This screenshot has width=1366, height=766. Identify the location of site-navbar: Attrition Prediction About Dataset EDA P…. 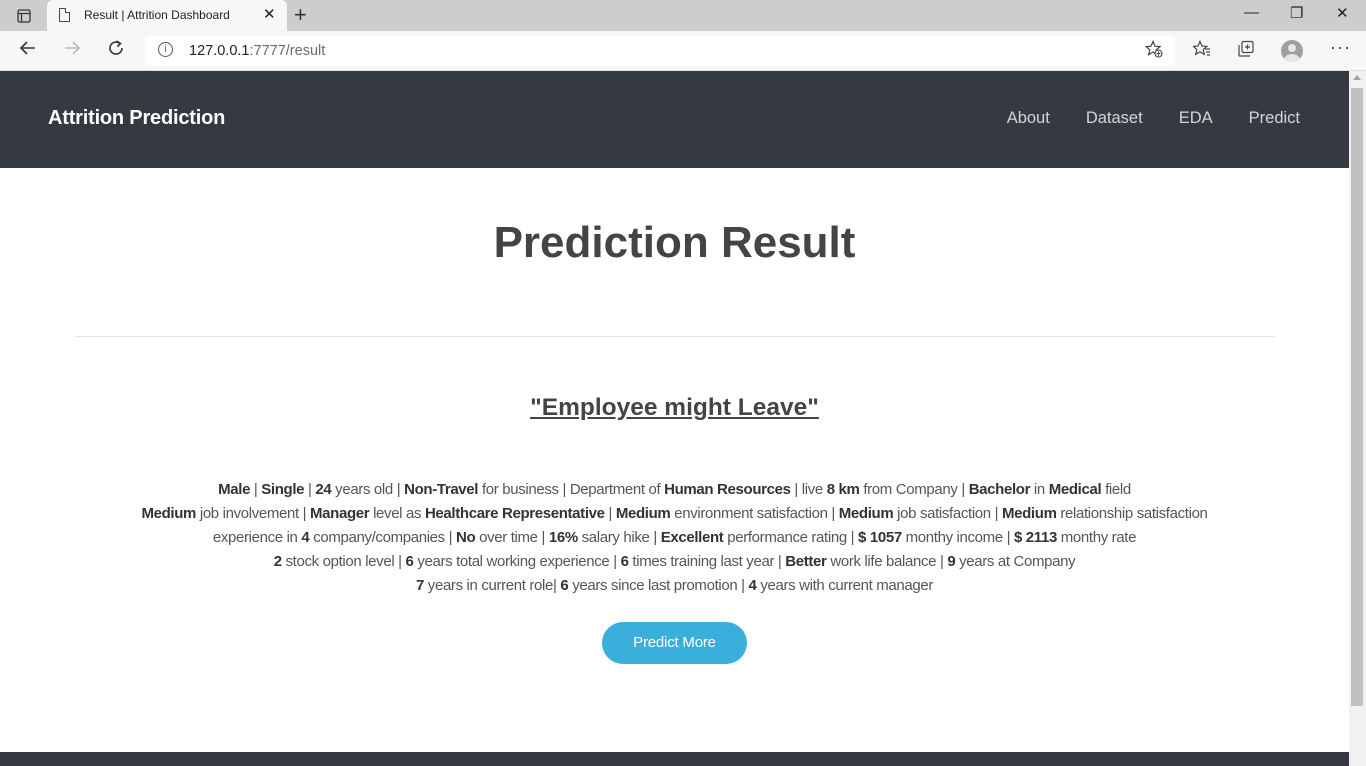
(674, 119).